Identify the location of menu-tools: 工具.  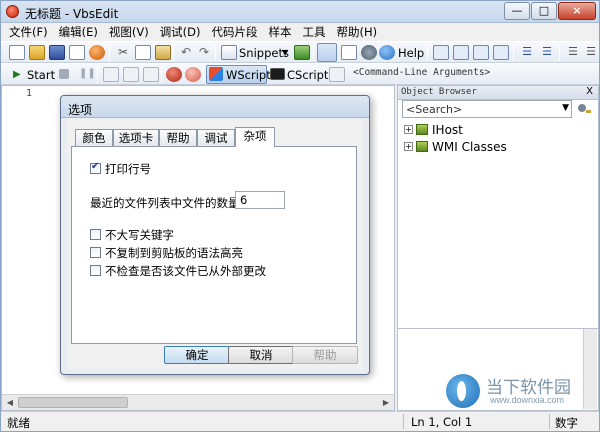
(314, 32).